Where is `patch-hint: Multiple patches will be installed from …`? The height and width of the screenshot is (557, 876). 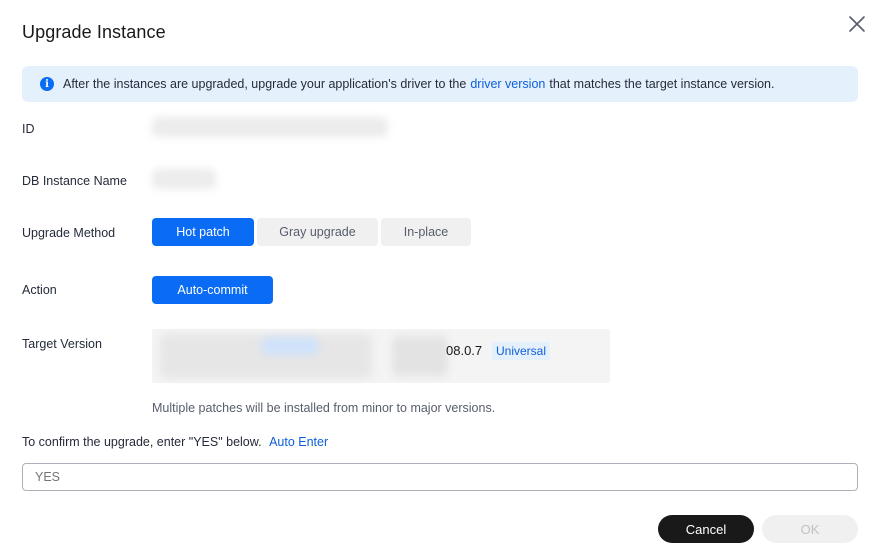
patch-hint: Multiple patches will be installed from … is located at coordinates (324, 408).